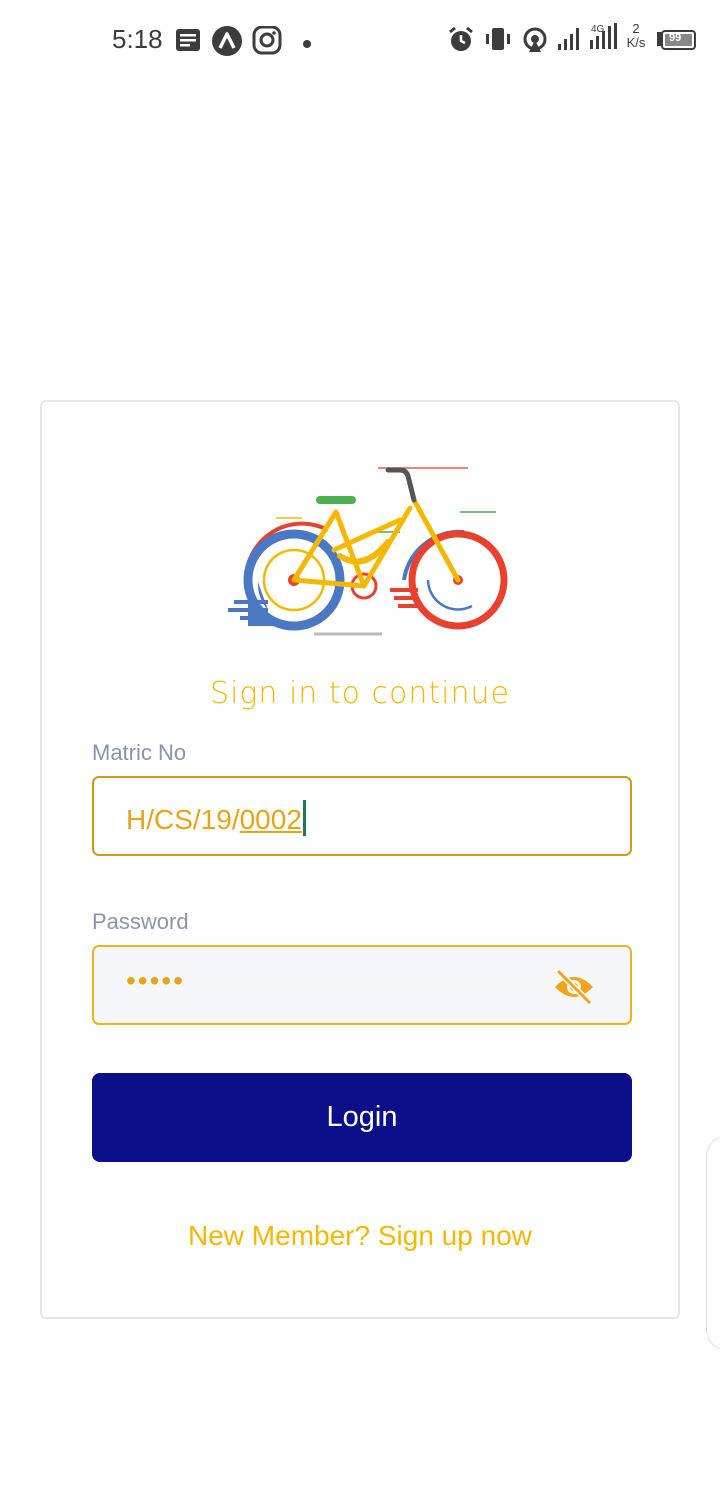 This screenshot has width=720, height=1499. I want to click on vibrate-icon, so click(498, 42).